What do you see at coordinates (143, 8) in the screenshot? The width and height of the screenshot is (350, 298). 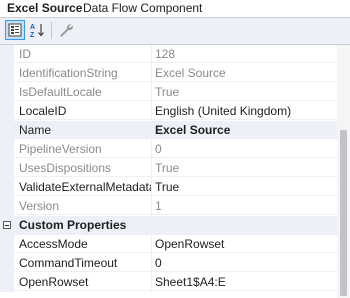 I see `object-type: Data Flow Component` at bounding box center [143, 8].